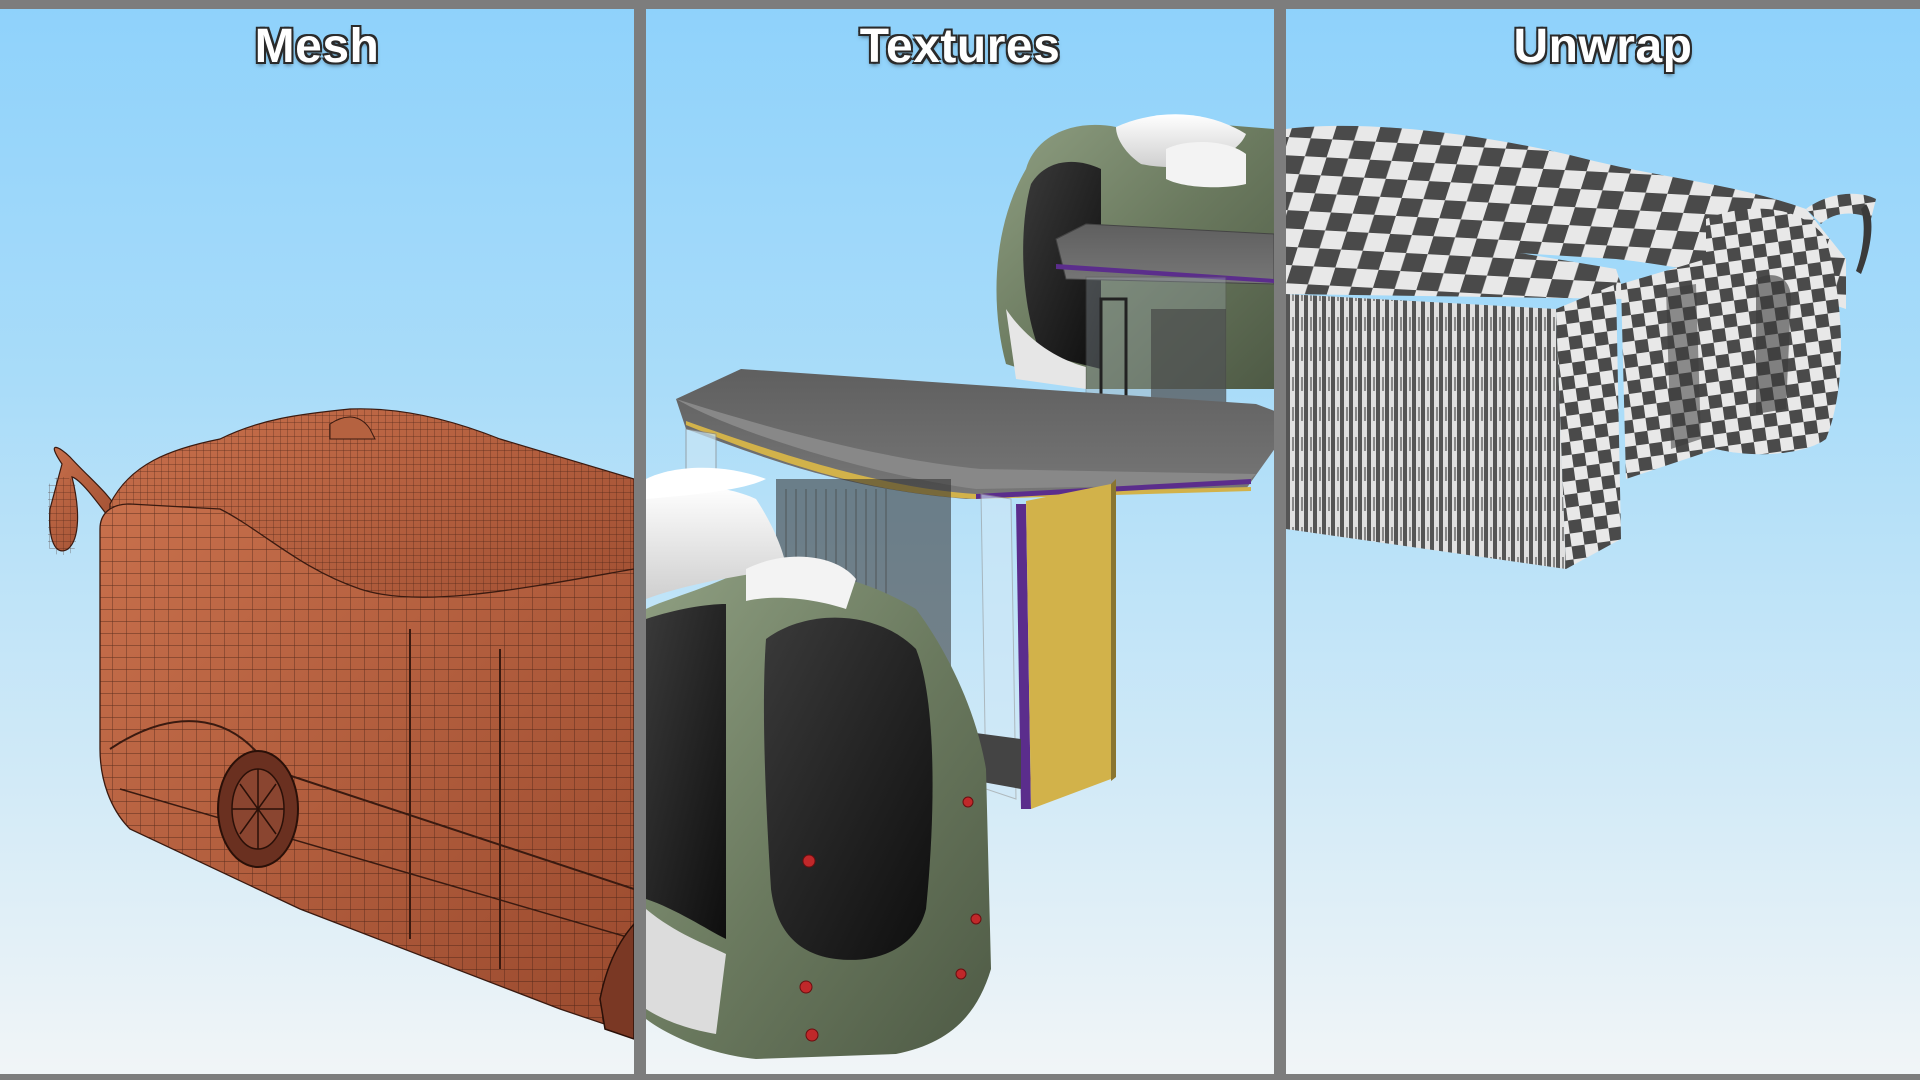 The height and width of the screenshot is (1080, 1920). Describe the element at coordinates (1603, 46) in the screenshot. I see `panel-title-unwrap: Unwrap` at that location.